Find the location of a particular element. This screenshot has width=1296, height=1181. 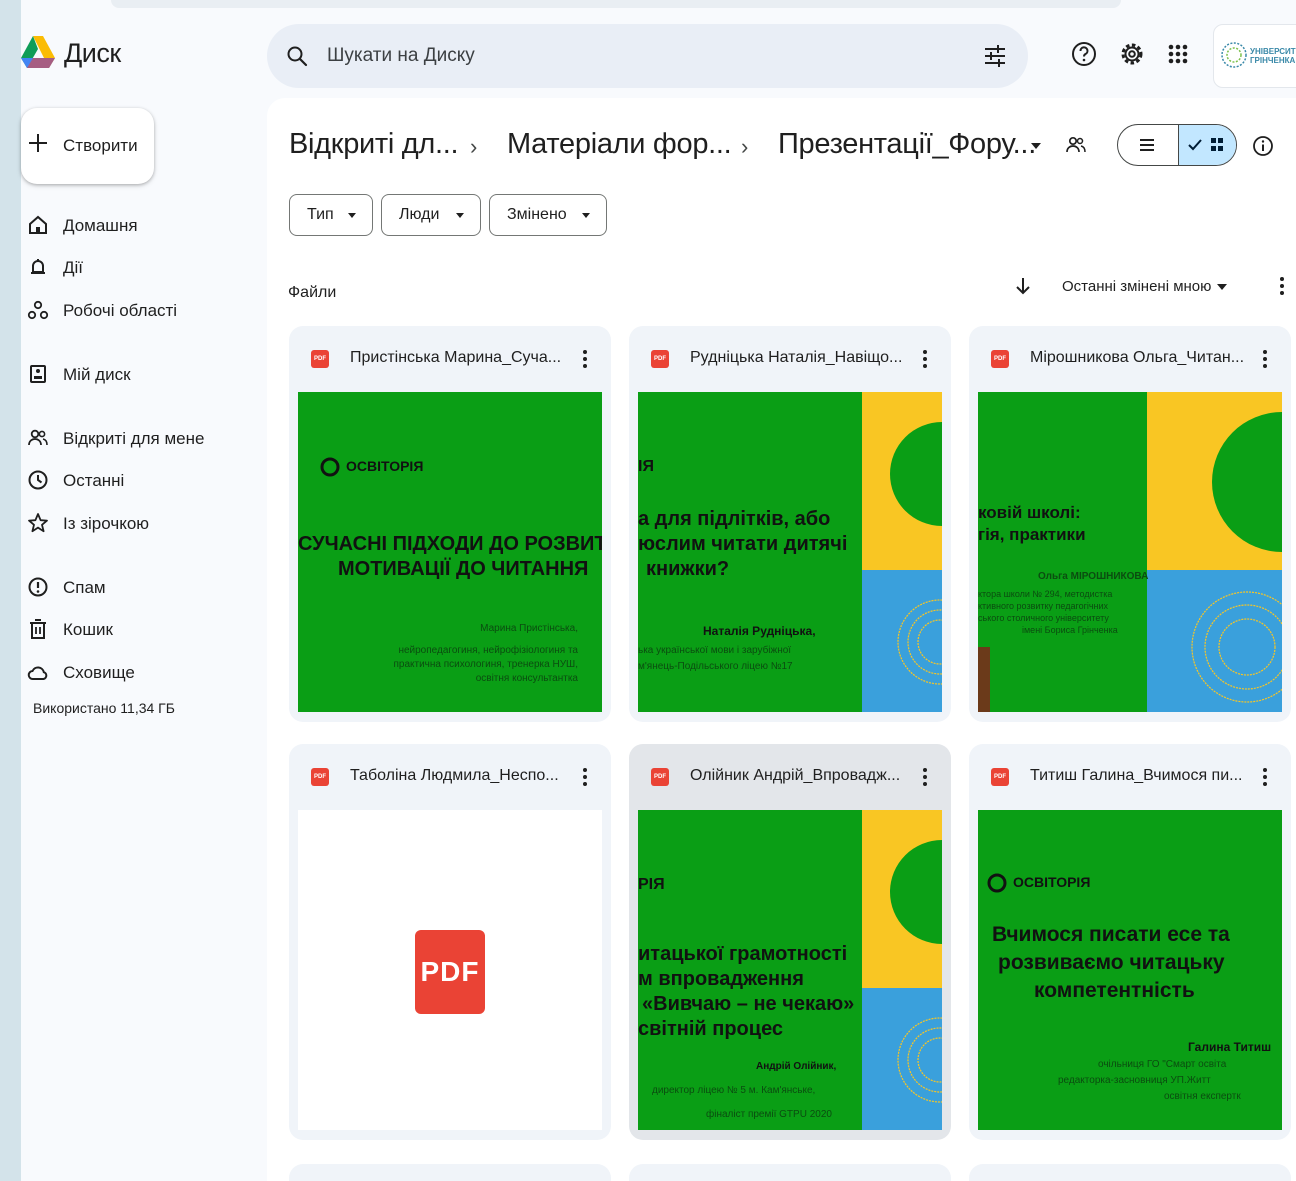

chevron-down-icon is located at coordinates (460, 215).